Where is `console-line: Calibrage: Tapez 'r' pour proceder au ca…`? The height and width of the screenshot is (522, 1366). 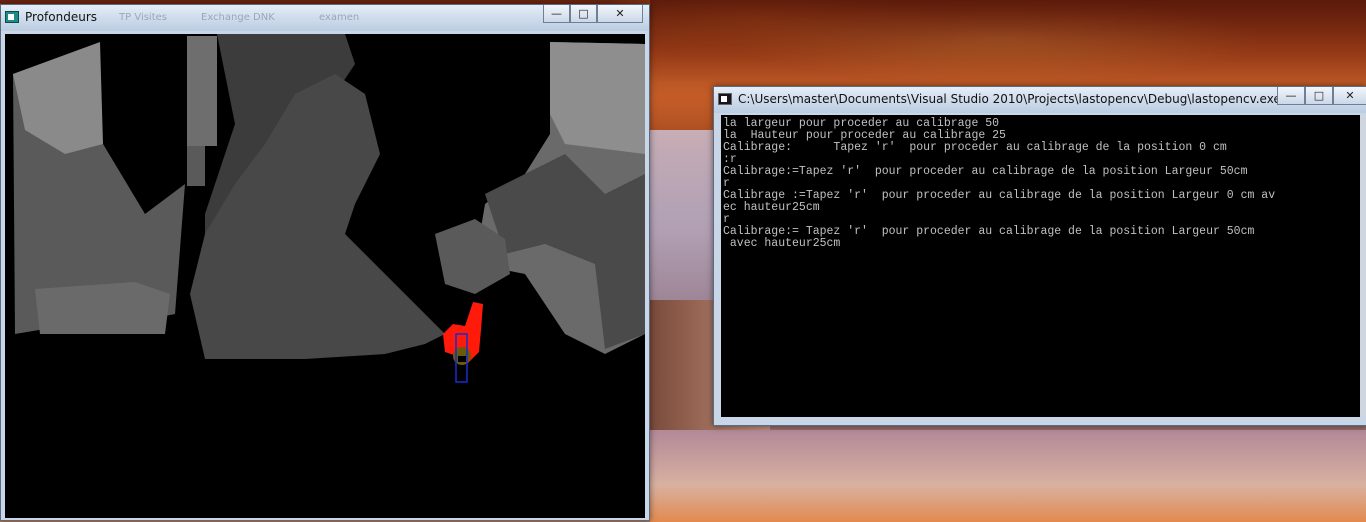 console-line: Calibrage: Tapez 'r' pour proceder au ca… is located at coordinates (975, 147).